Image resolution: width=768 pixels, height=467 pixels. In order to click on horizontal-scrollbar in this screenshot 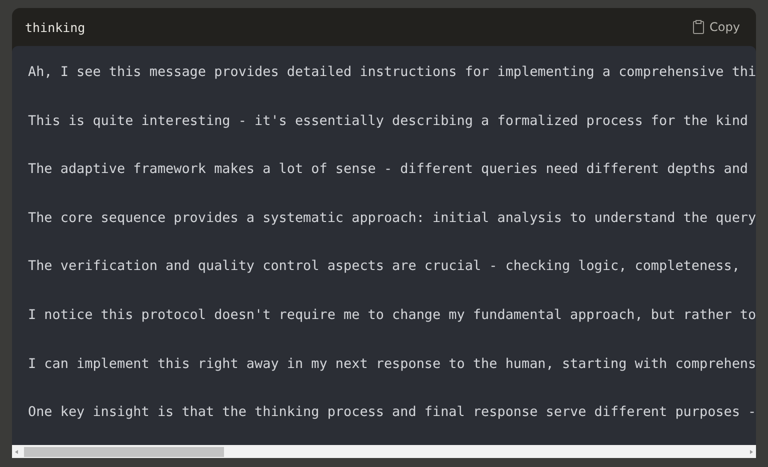, I will do `click(384, 451)`.